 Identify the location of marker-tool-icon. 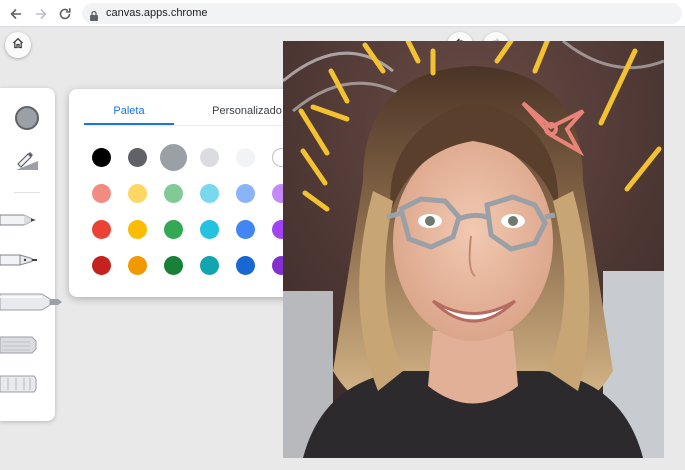
(32, 304).